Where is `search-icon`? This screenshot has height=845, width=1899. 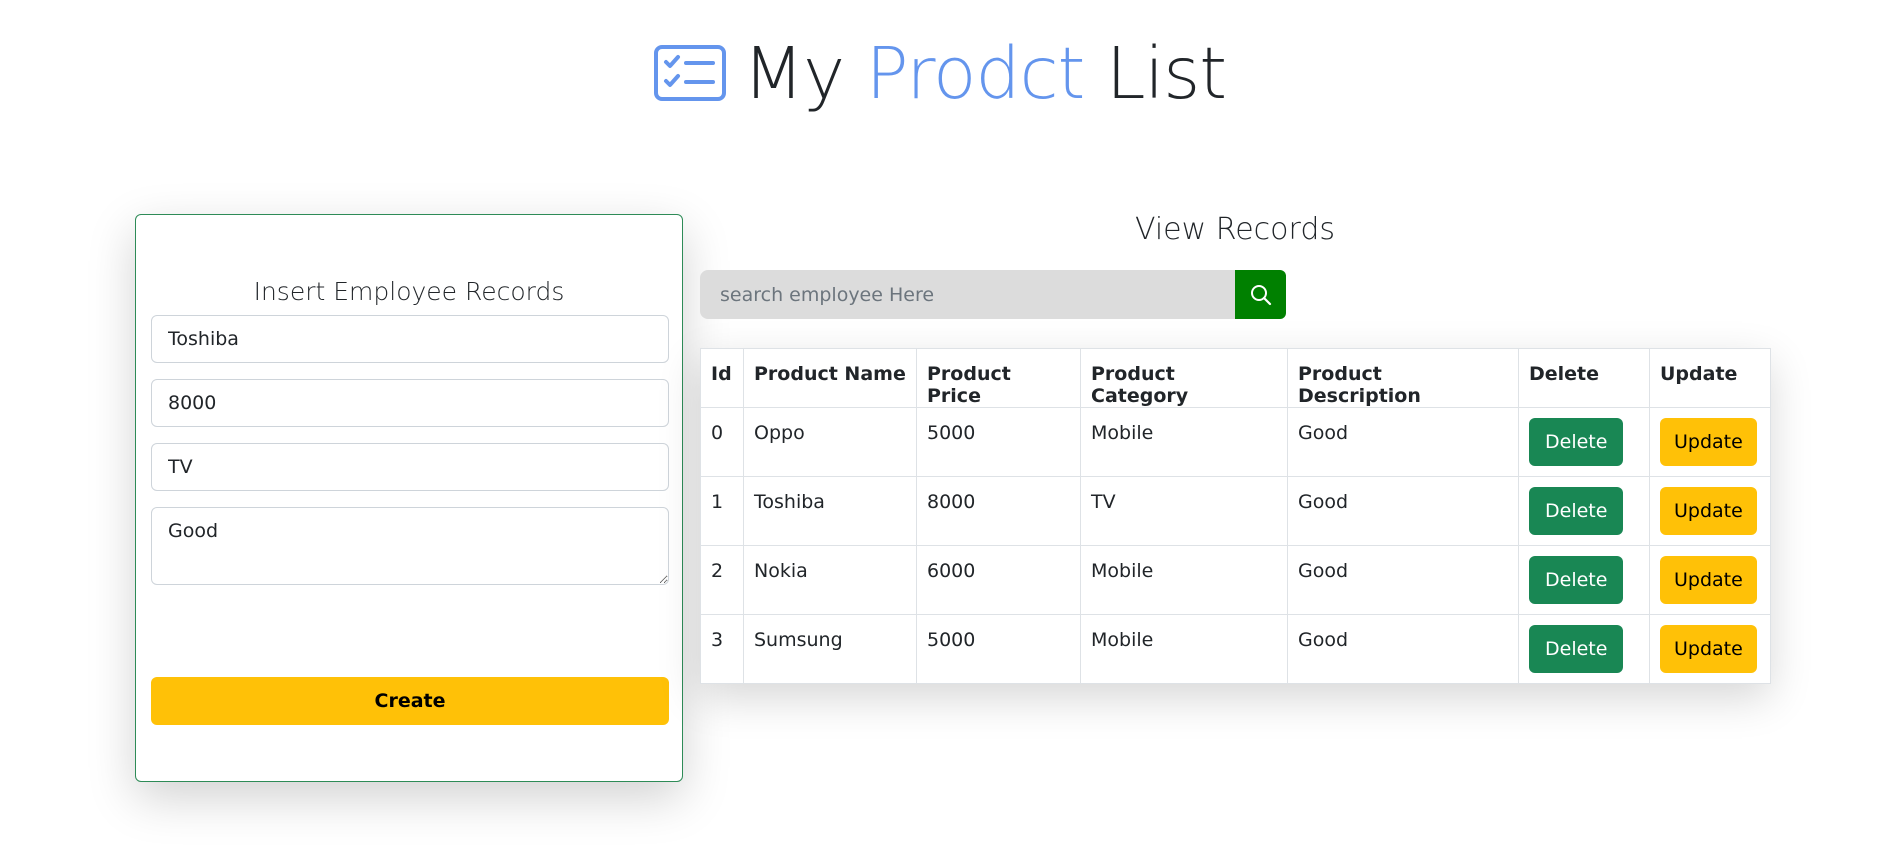
search-icon is located at coordinates (1260, 294).